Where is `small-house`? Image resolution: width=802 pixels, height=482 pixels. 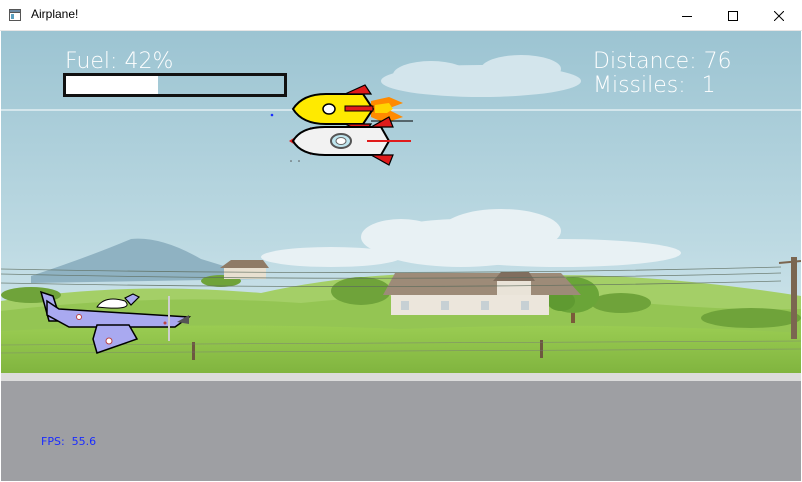
small-house is located at coordinates (244, 269).